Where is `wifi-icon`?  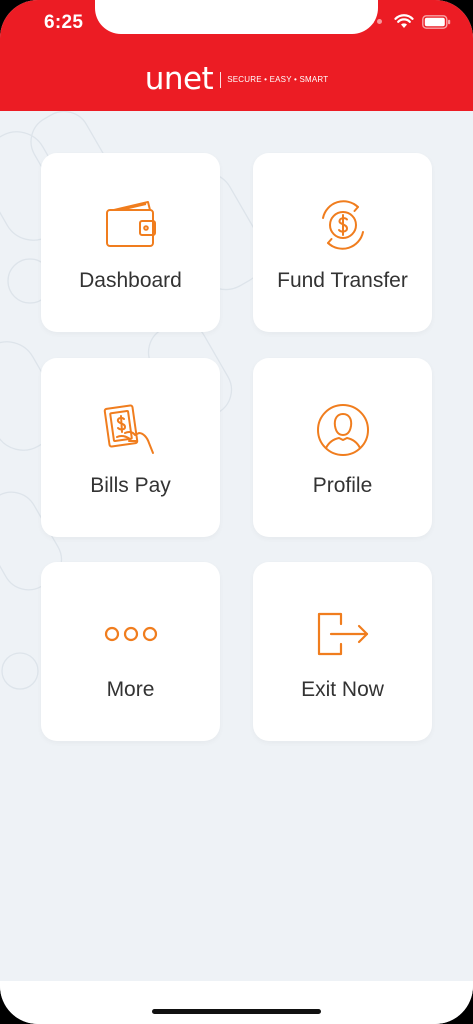
wifi-icon is located at coordinates (404, 21).